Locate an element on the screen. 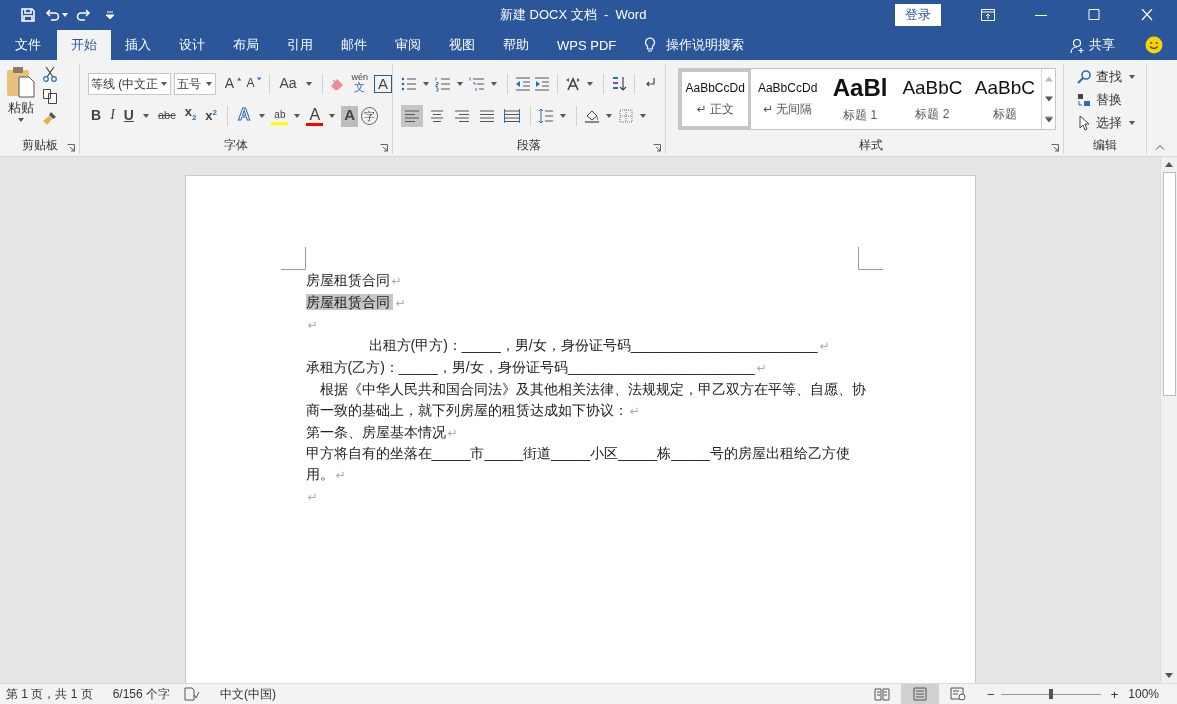 The width and height of the screenshot is (1177, 704). increase-indent-icon is located at coordinates (542, 84).